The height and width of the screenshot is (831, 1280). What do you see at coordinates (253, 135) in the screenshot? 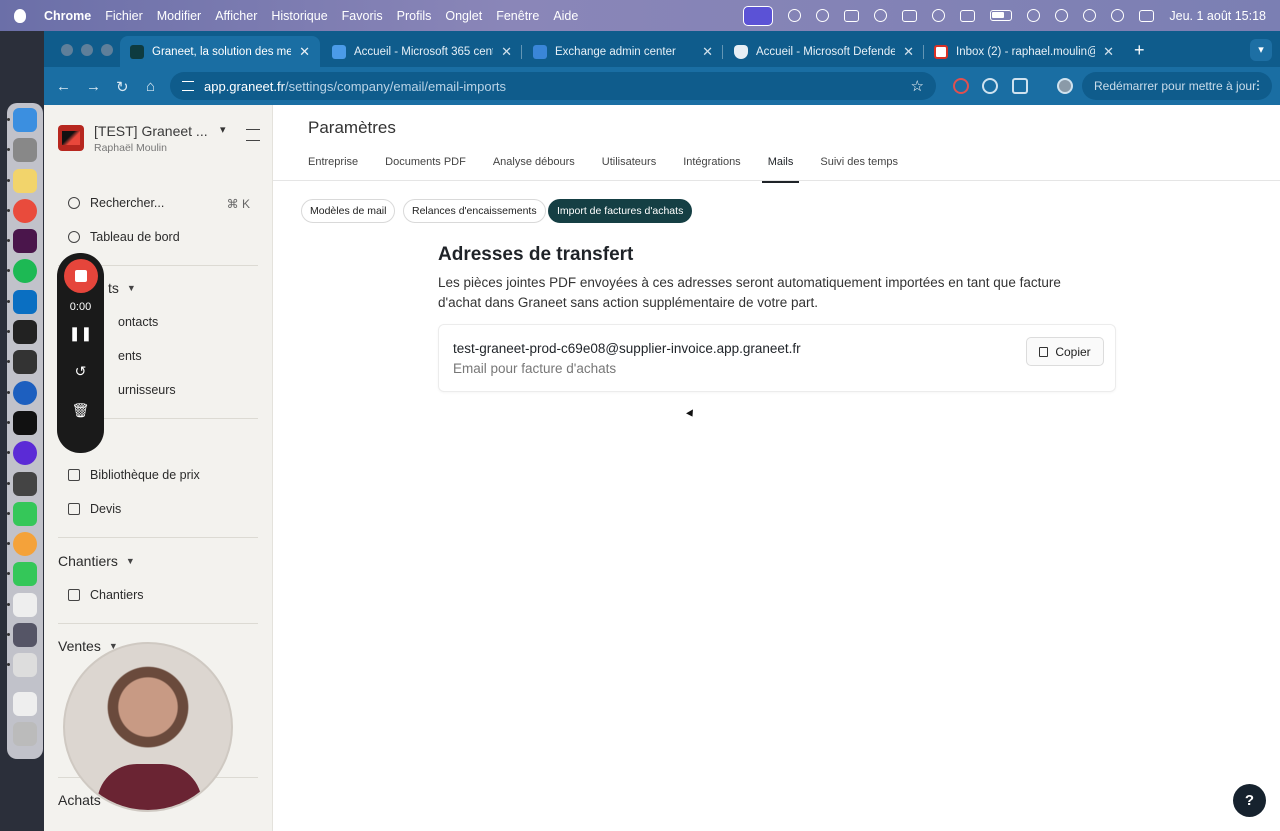
I see `collapse-sidebar-icon` at bounding box center [253, 135].